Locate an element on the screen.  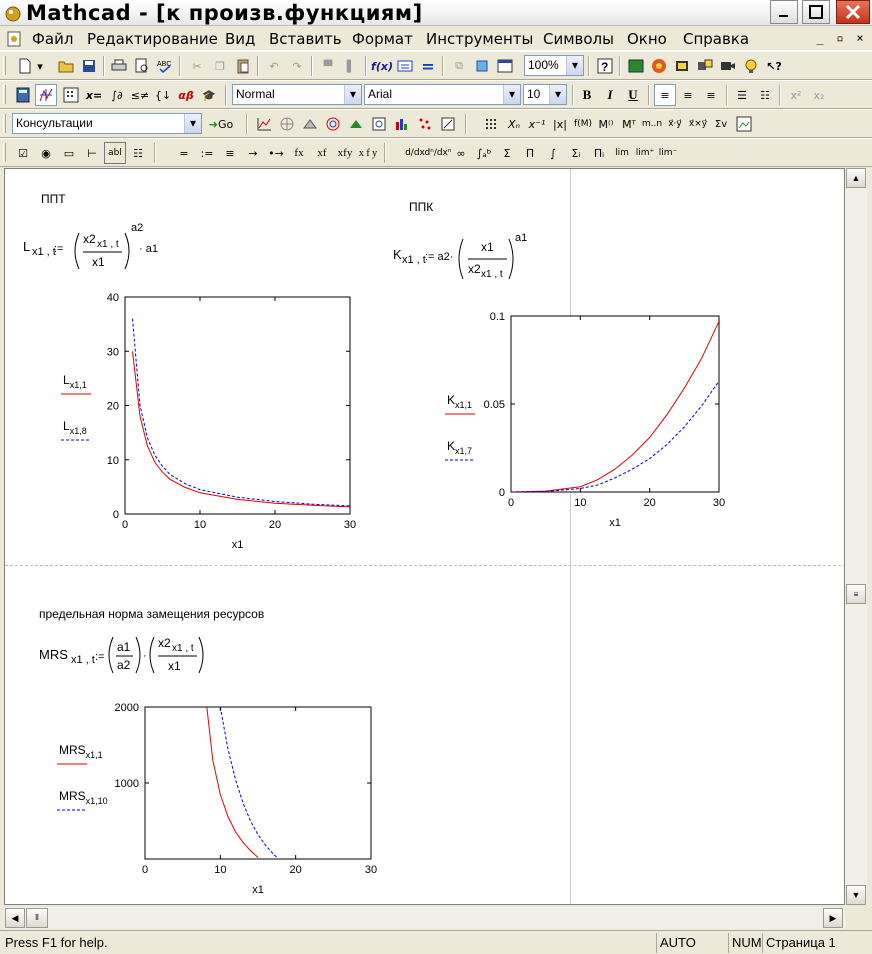
equals-button: = is located at coordinates (184, 153).